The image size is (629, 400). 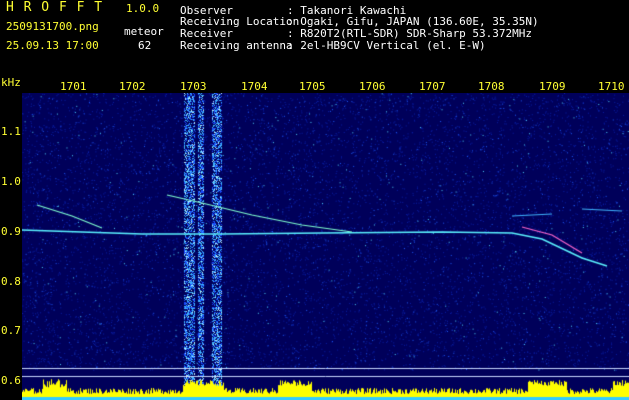 I want to click on y-tick-0-6: 0.6, so click(x=11, y=380).